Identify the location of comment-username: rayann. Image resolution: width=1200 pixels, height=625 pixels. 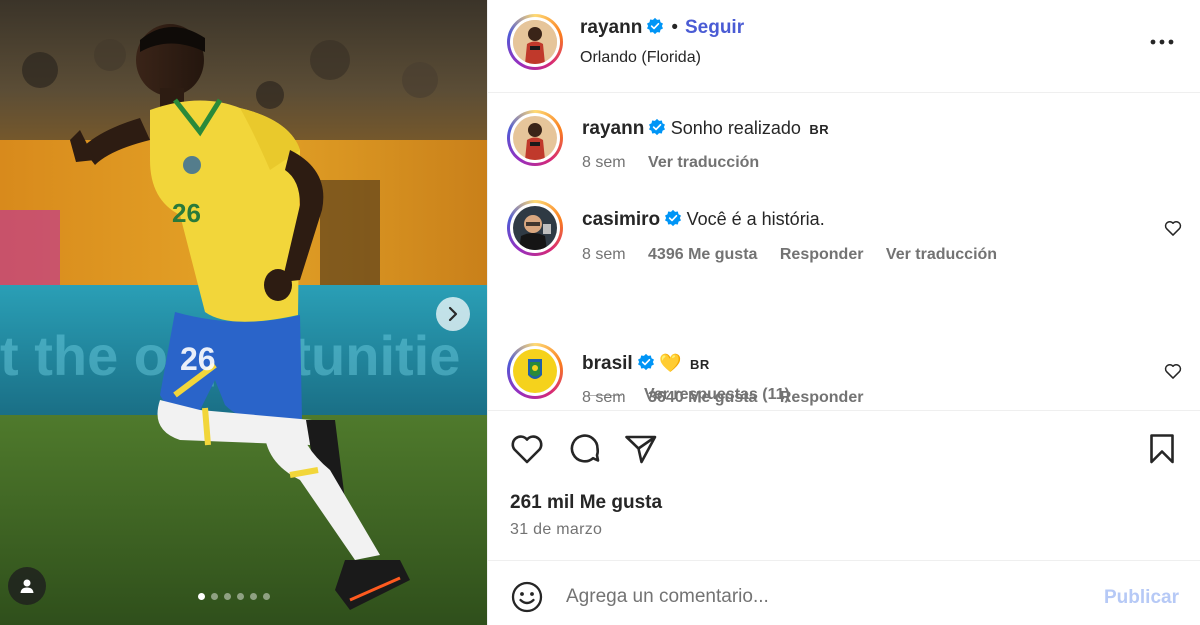
(613, 128).